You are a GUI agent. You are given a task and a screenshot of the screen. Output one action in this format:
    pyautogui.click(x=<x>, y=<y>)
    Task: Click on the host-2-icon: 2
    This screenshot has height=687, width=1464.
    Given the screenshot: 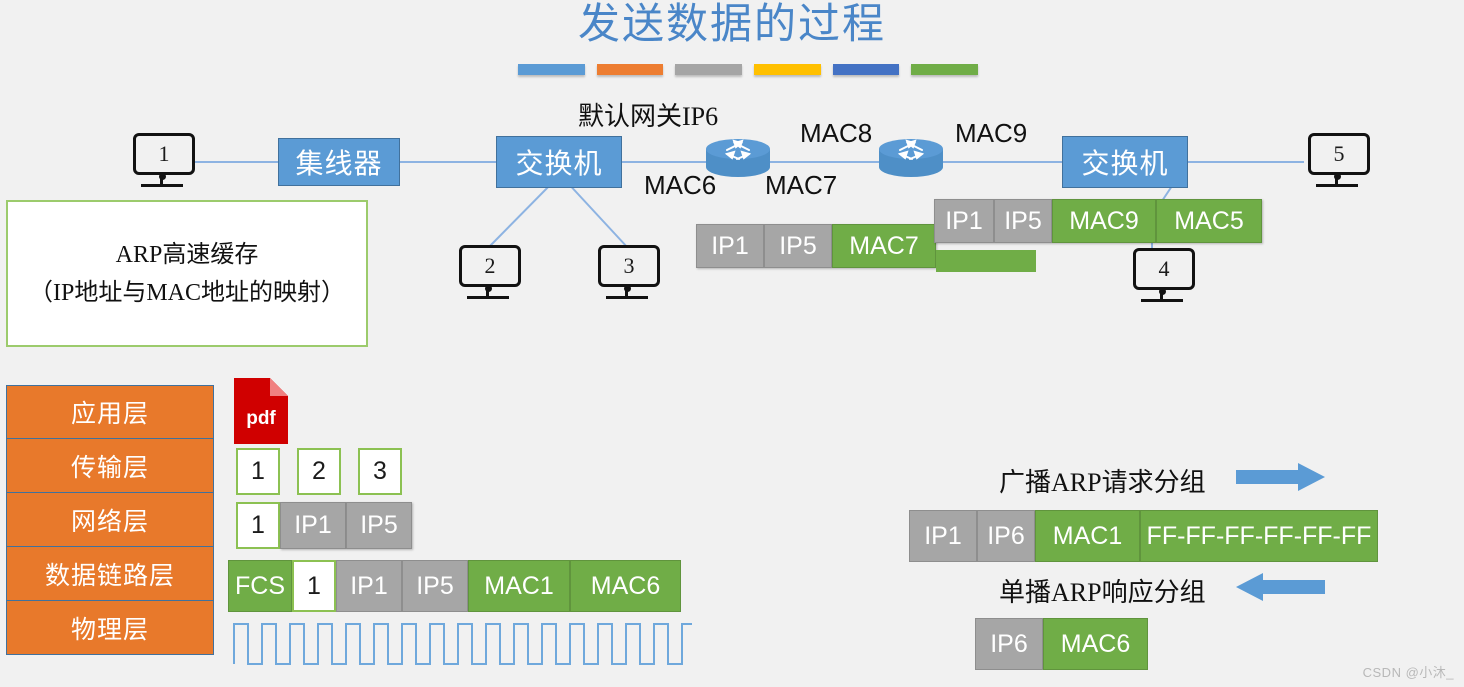 What is the action you would take?
    pyautogui.click(x=490, y=273)
    